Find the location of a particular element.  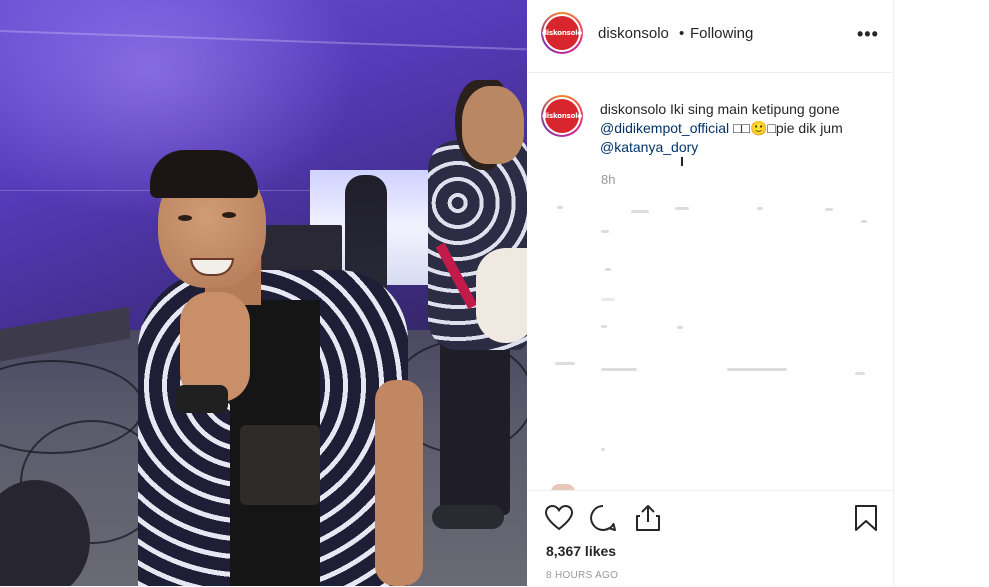

caption-text: Iki sing main ketipung gone is located at coordinates (755, 109).